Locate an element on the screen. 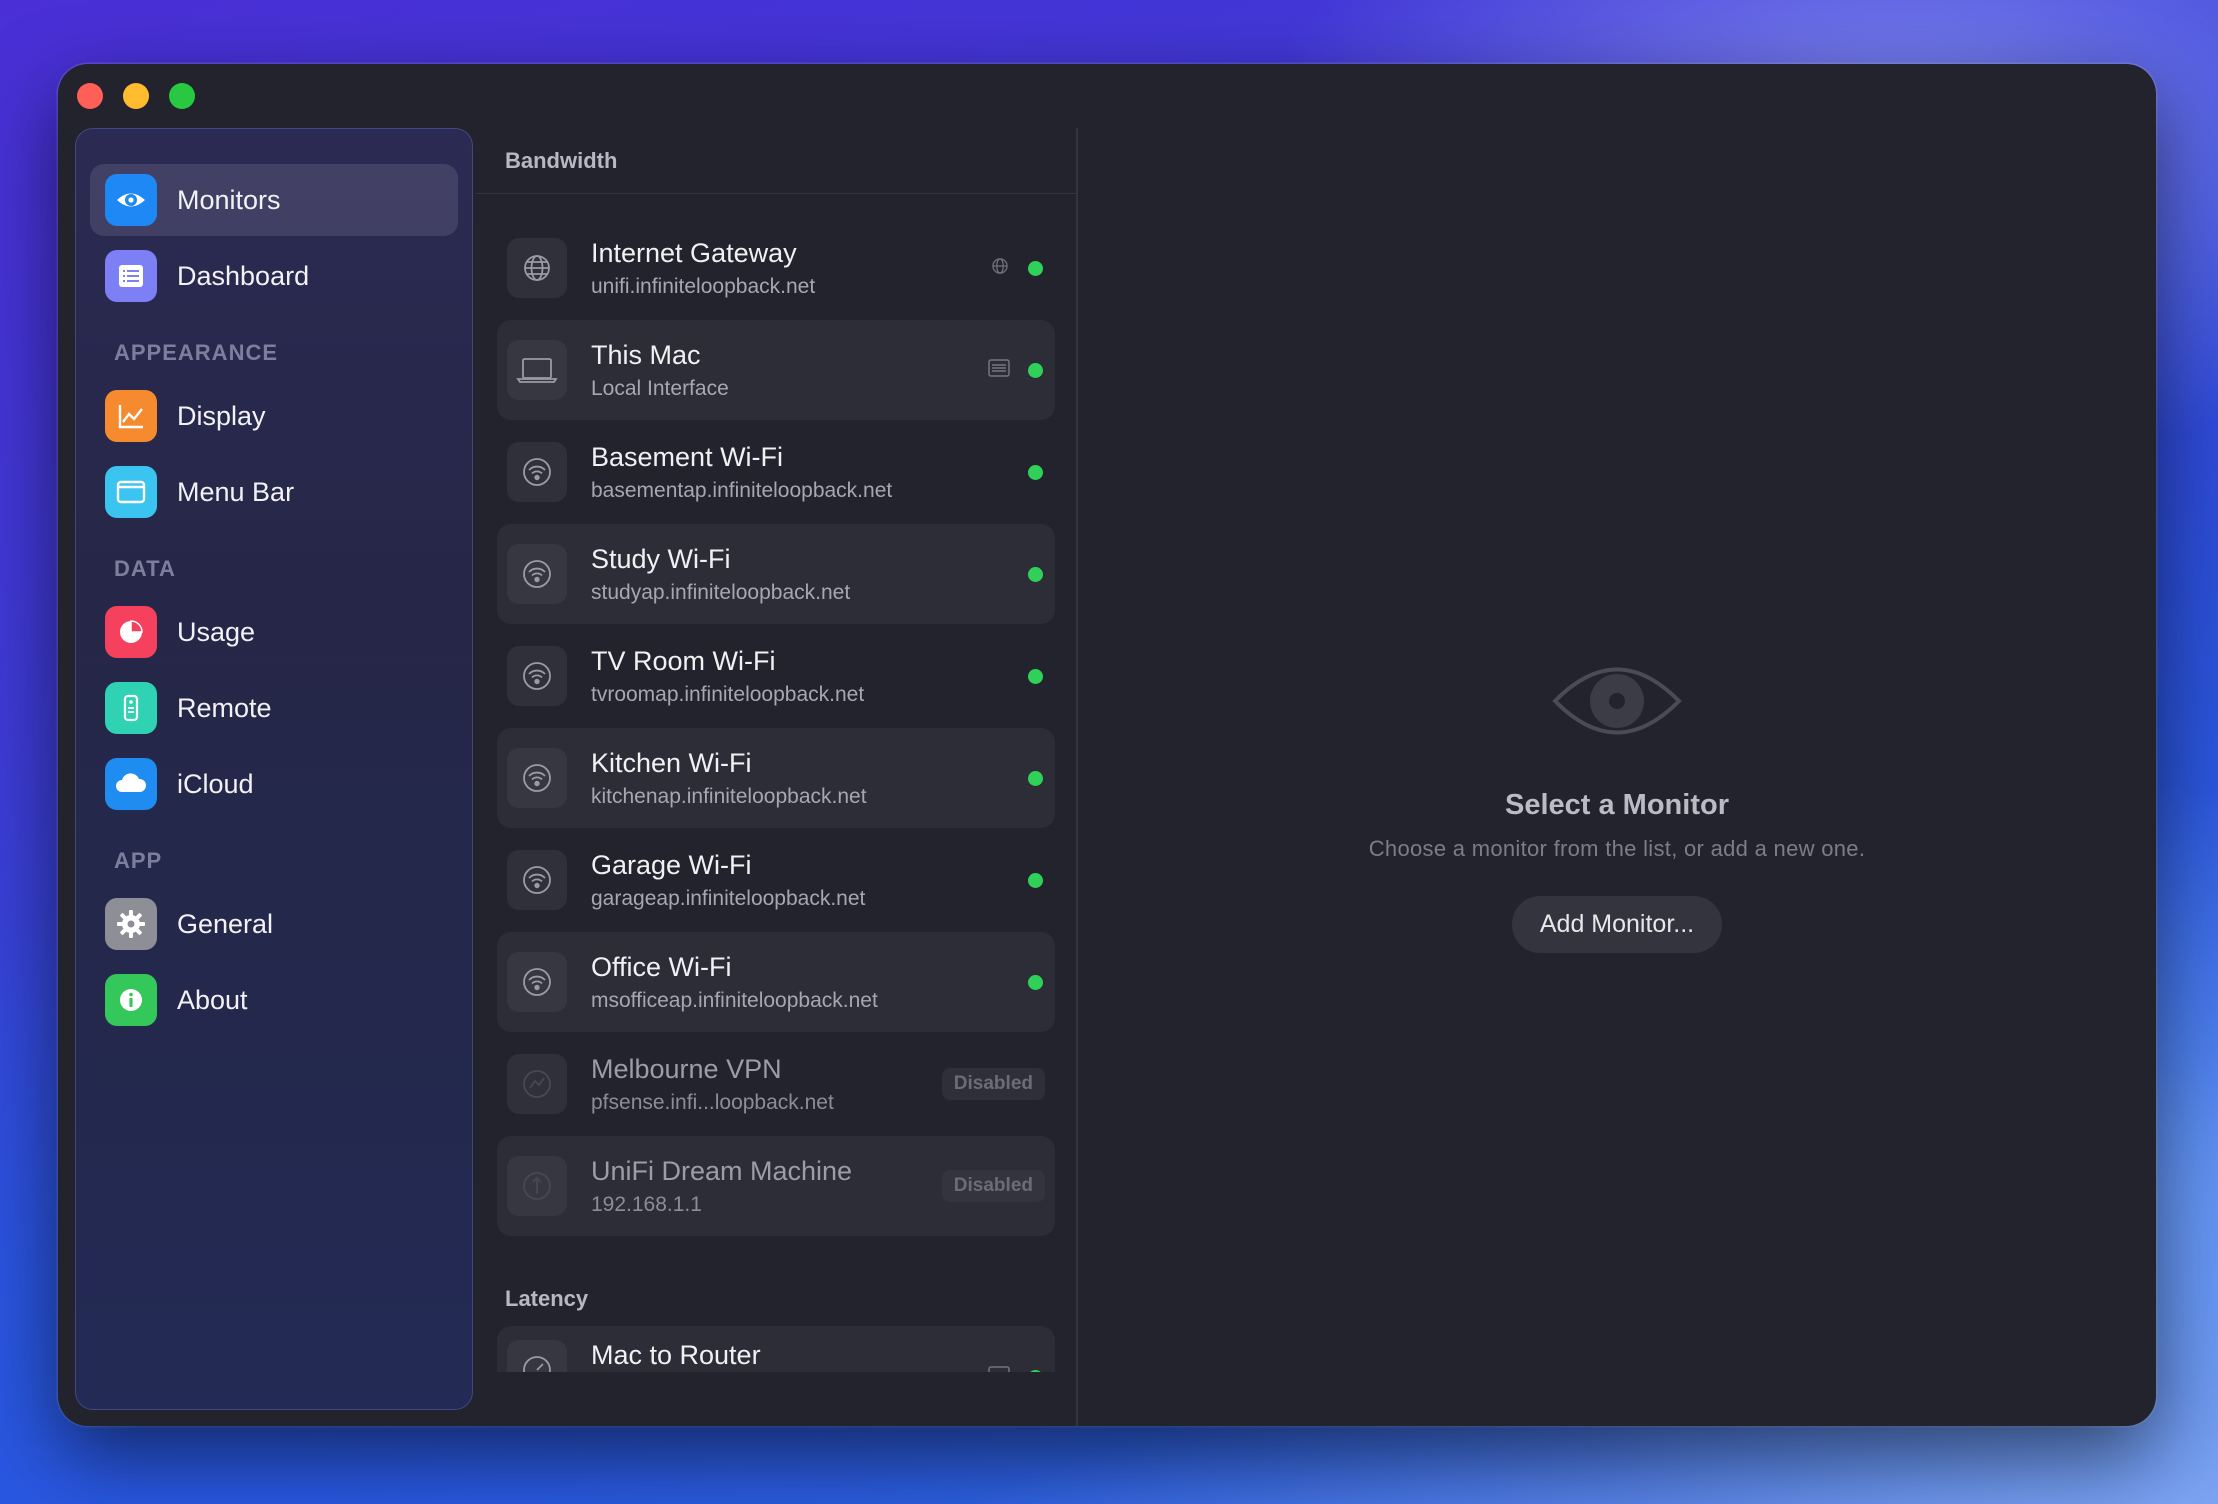 The width and height of the screenshot is (2218, 1504). monitor-title: Basement Wi-Fi is located at coordinates (687, 456).